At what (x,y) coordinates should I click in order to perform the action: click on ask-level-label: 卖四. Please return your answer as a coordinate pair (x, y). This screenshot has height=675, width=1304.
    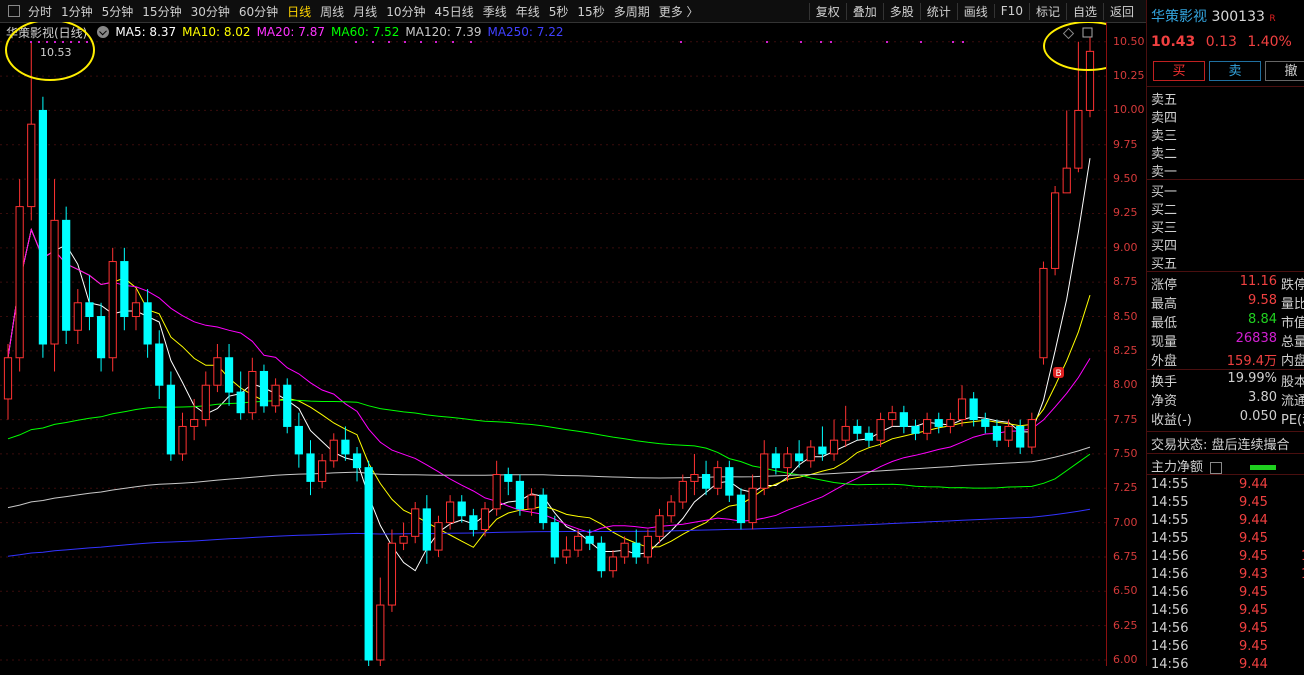
    Looking at the image, I should click on (1164, 118).